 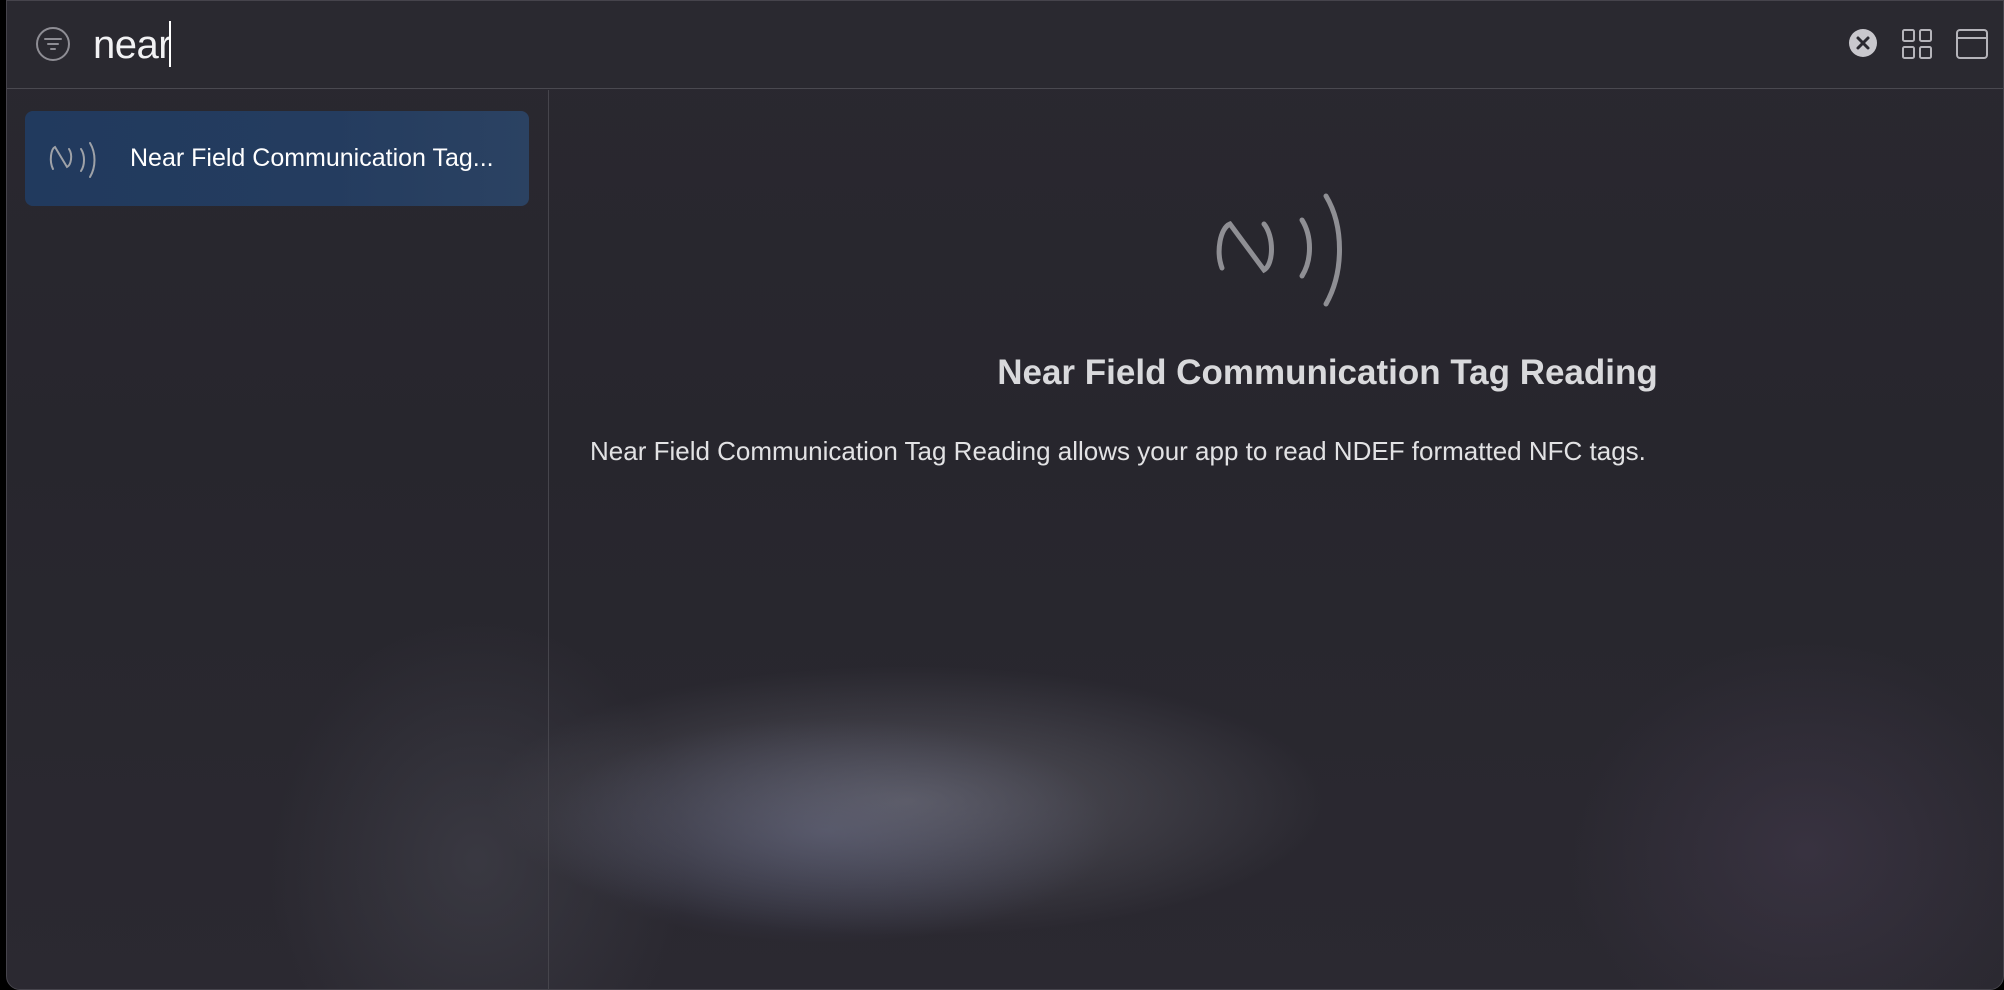 I want to click on grid-view-icon, so click(x=1917, y=44).